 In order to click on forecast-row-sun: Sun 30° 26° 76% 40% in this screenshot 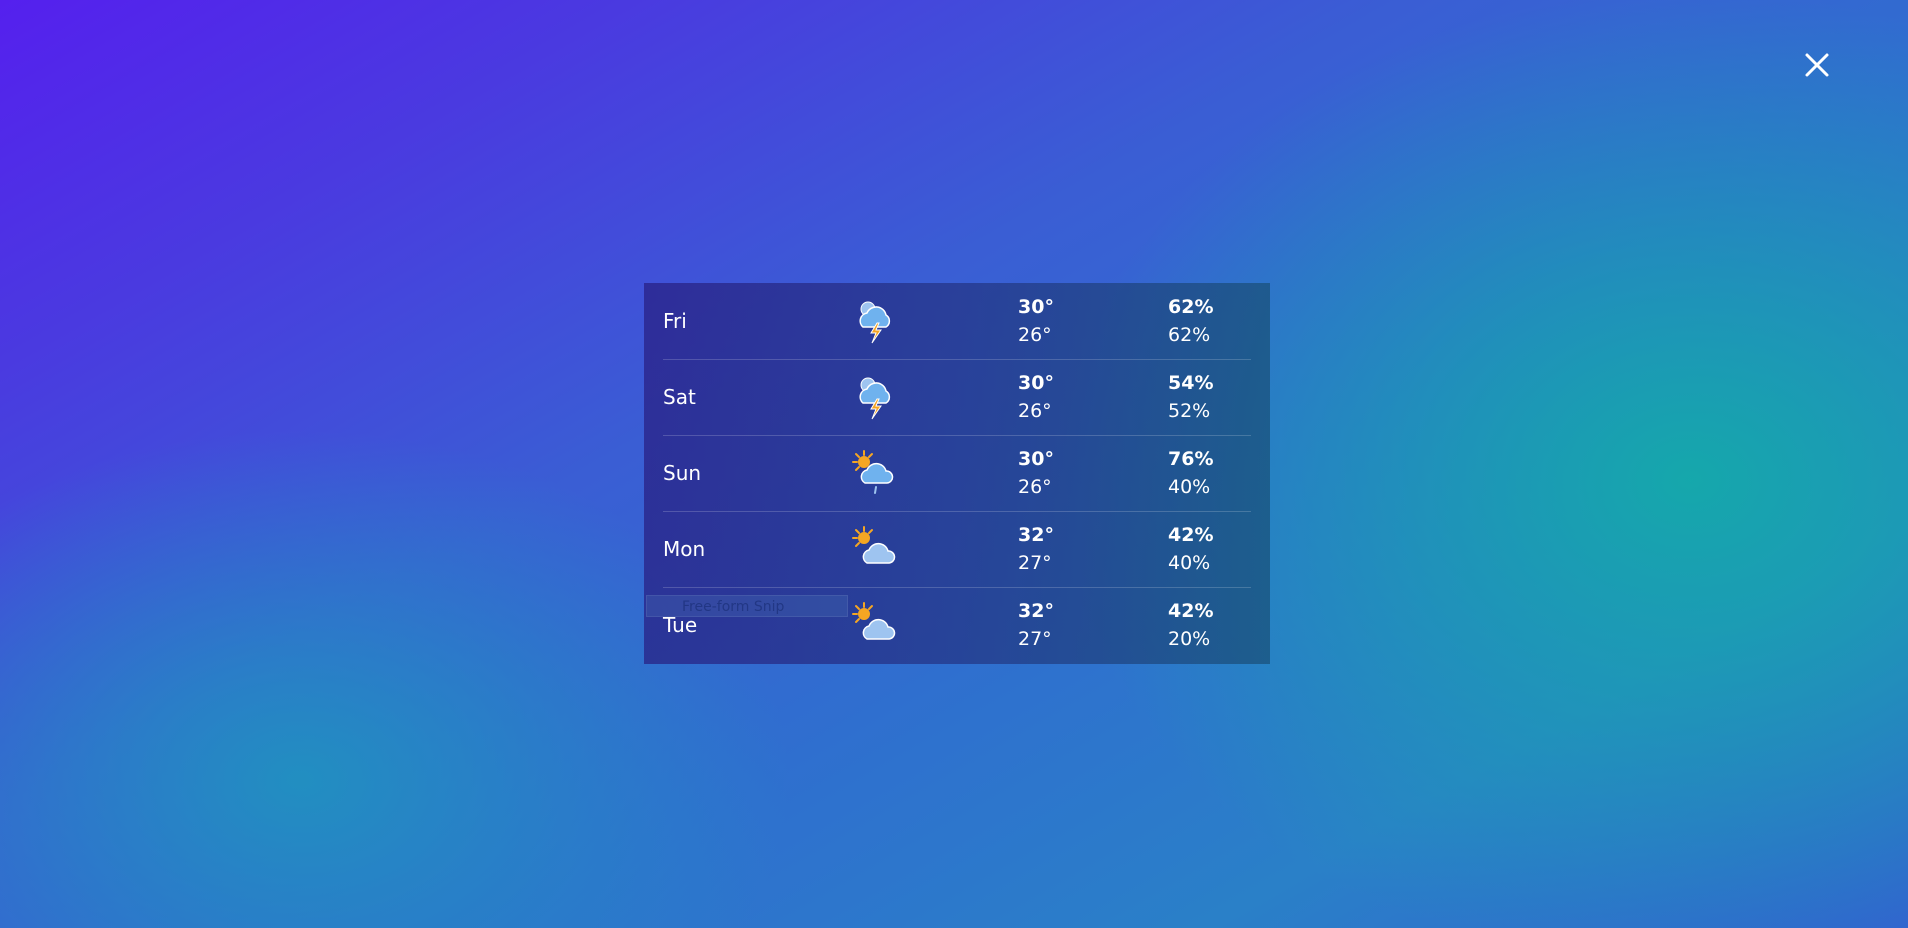, I will do `click(957, 473)`.